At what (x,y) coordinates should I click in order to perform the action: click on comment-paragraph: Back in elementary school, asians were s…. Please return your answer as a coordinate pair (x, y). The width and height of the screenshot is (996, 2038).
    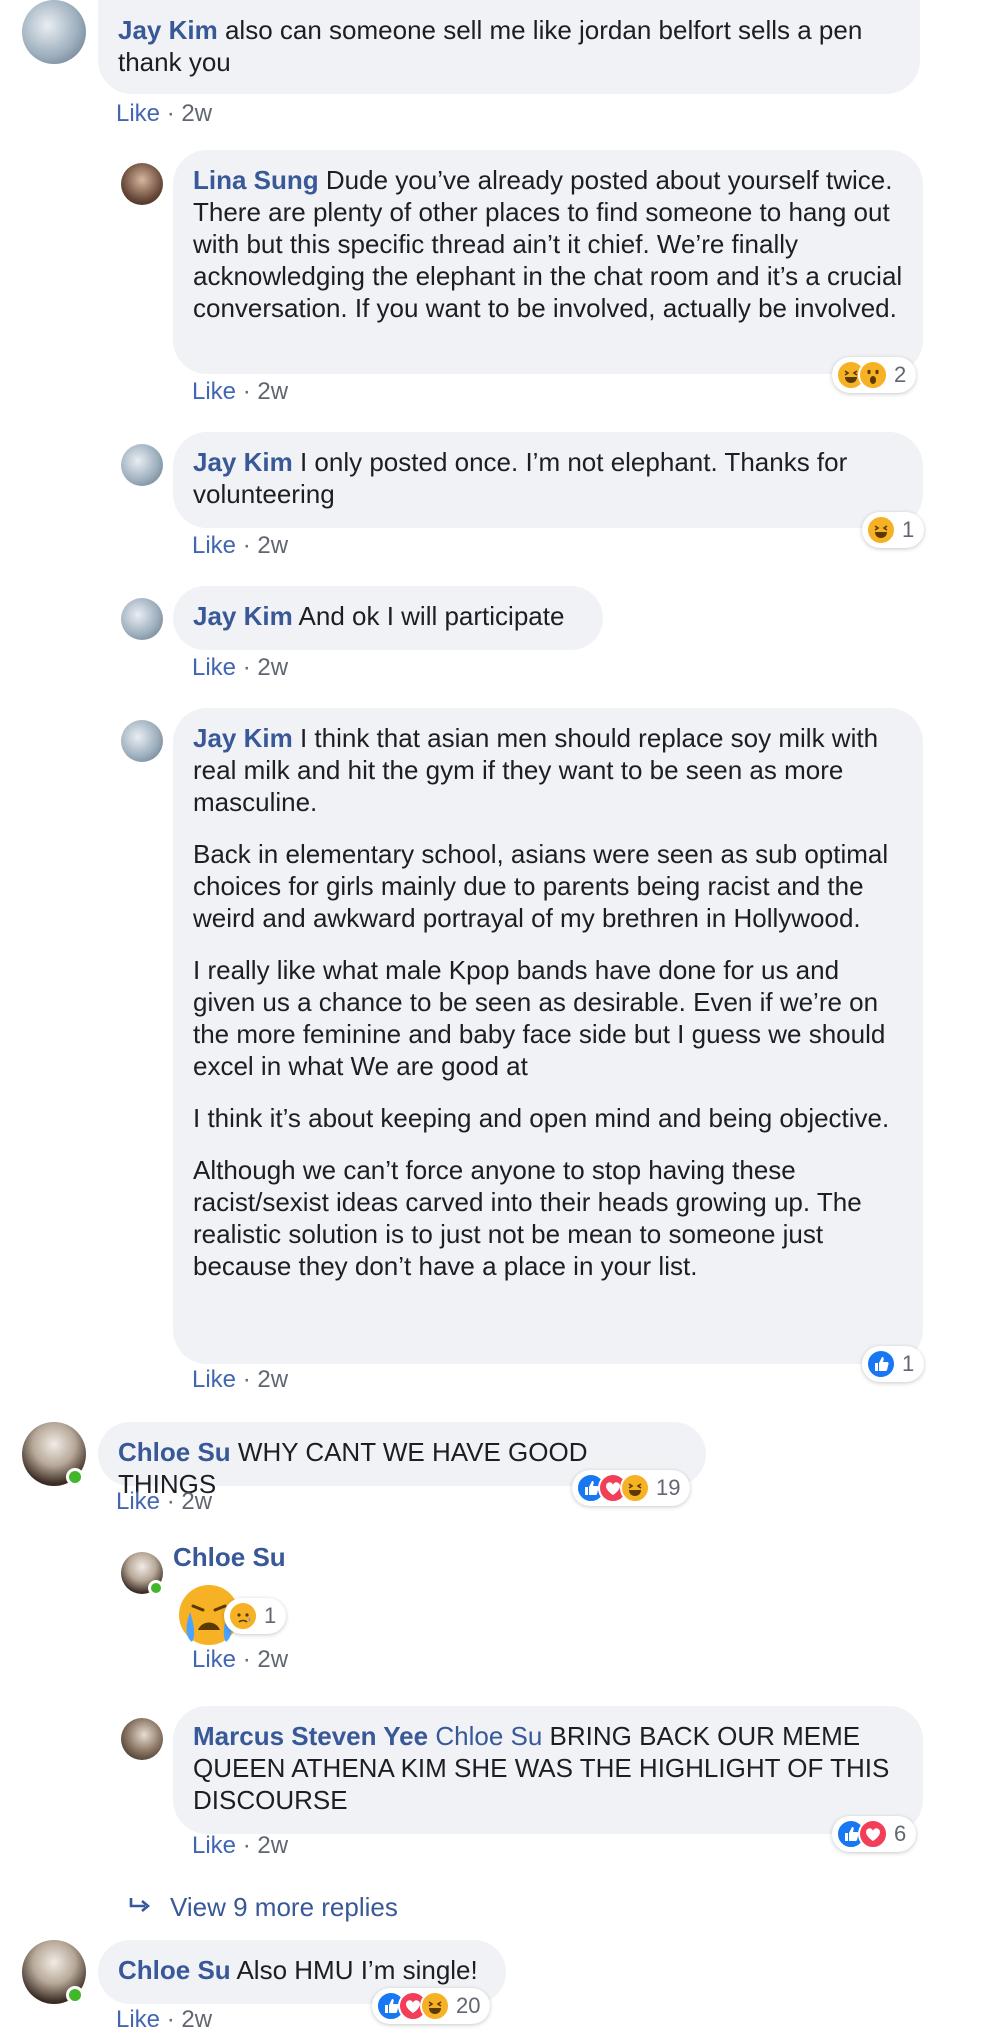
    Looking at the image, I should click on (541, 886).